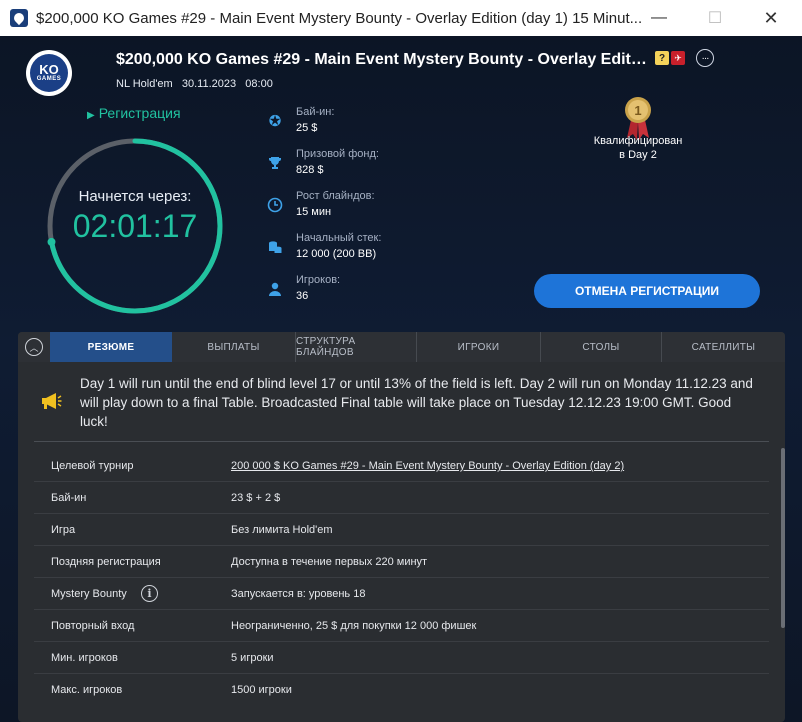 This screenshot has height=722, width=802. I want to click on row-value: 1500 игроки, so click(261, 690).